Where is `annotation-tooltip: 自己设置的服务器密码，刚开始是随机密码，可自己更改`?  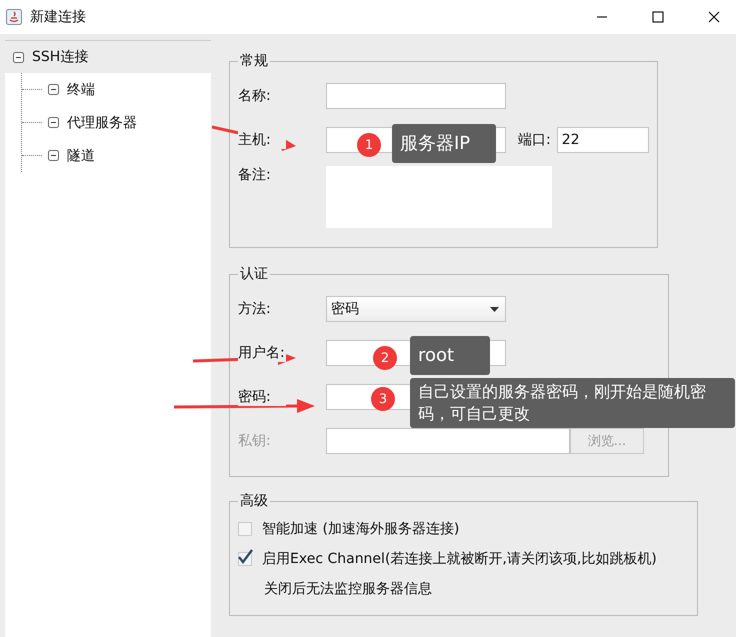
annotation-tooltip: 自己设置的服务器密码，刚开始是随机密码，可自己更改 is located at coordinates (572, 403).